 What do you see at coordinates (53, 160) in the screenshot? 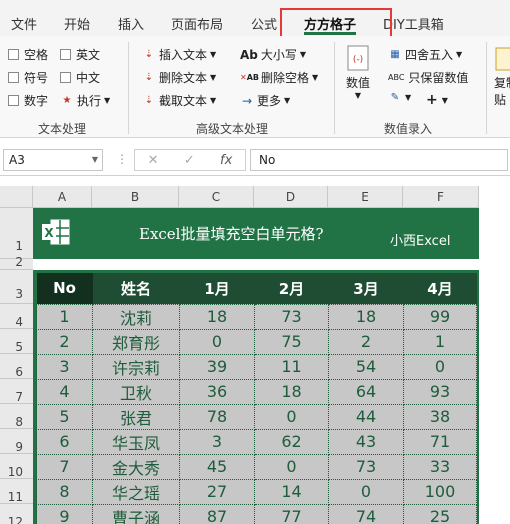
I see `name-box: A3 ▼` at bounding box center [53, 160].